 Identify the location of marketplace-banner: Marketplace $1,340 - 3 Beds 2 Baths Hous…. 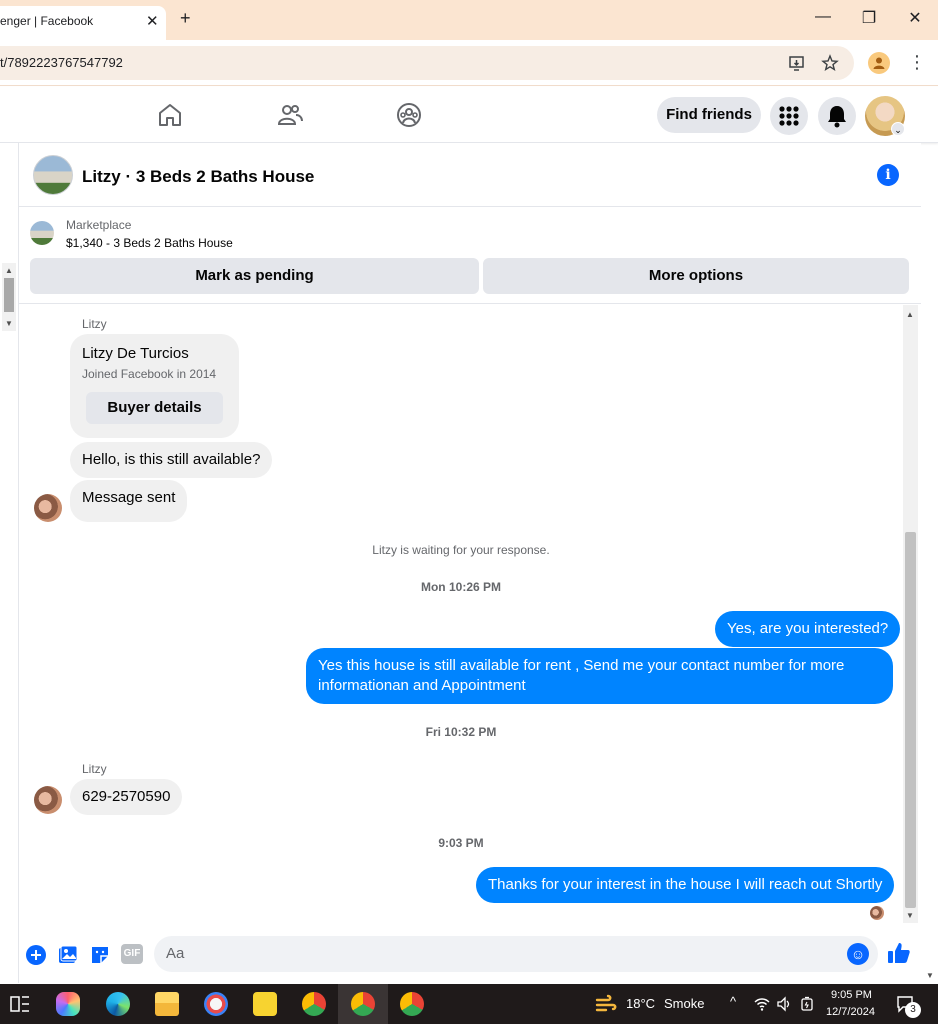
(470, 256).